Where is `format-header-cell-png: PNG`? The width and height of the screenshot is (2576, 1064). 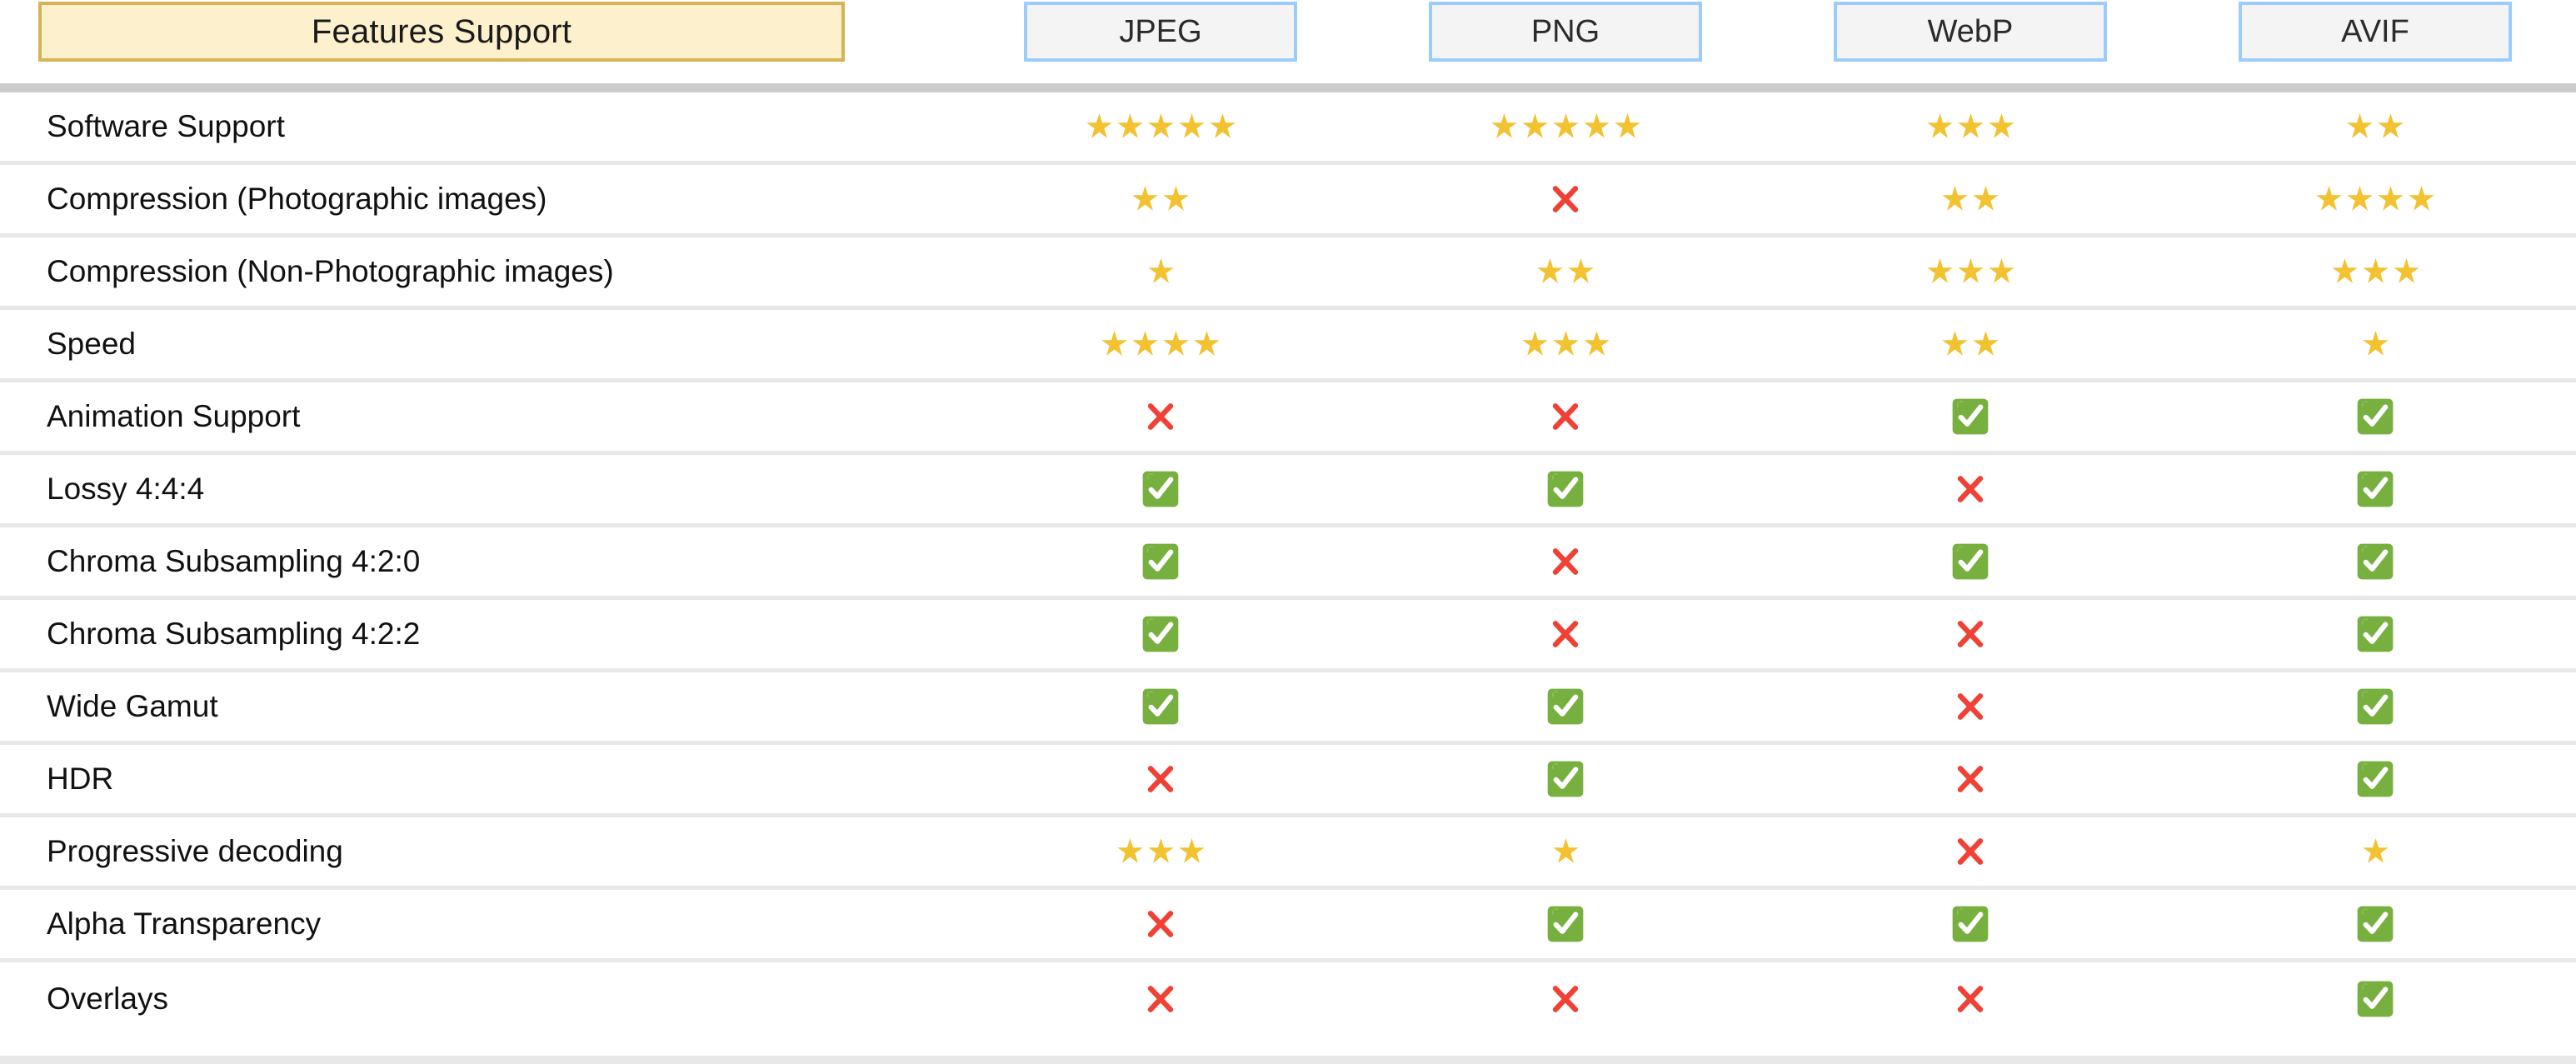
format-header-cell-png: PNG is located at coordinates (1565, 32).